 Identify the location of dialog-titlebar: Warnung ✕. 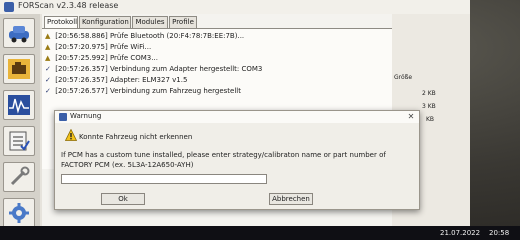
(237, 117).